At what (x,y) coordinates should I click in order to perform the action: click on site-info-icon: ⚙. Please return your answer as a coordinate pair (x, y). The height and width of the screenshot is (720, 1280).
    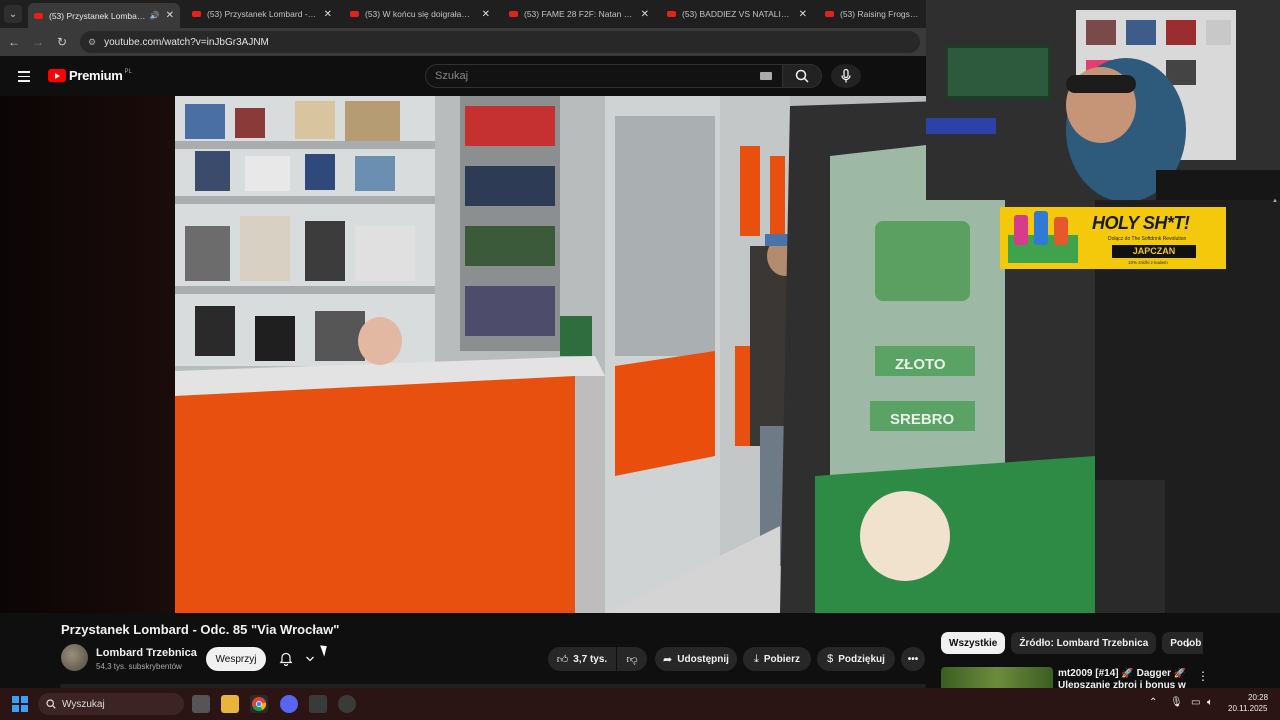
    Looking at the image, I should click on (92, 42).